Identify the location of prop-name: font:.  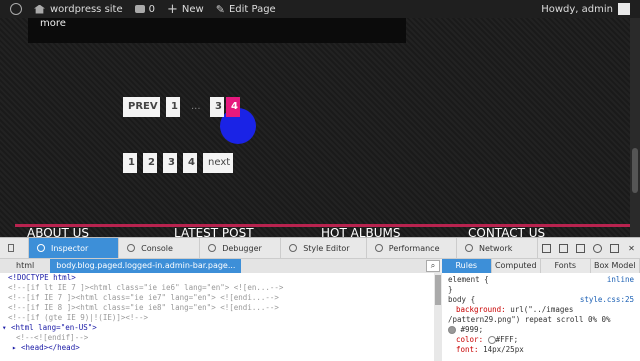
(463, 349).